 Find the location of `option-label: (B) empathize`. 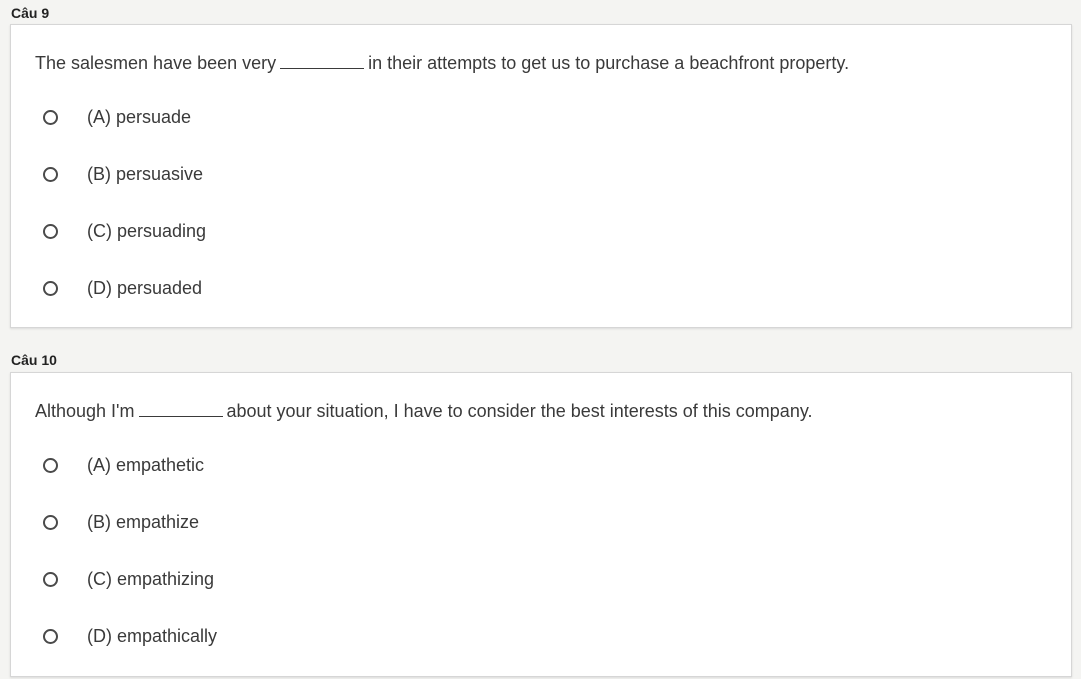

option-label: (B) empathize is located at coordinates (143, 521).